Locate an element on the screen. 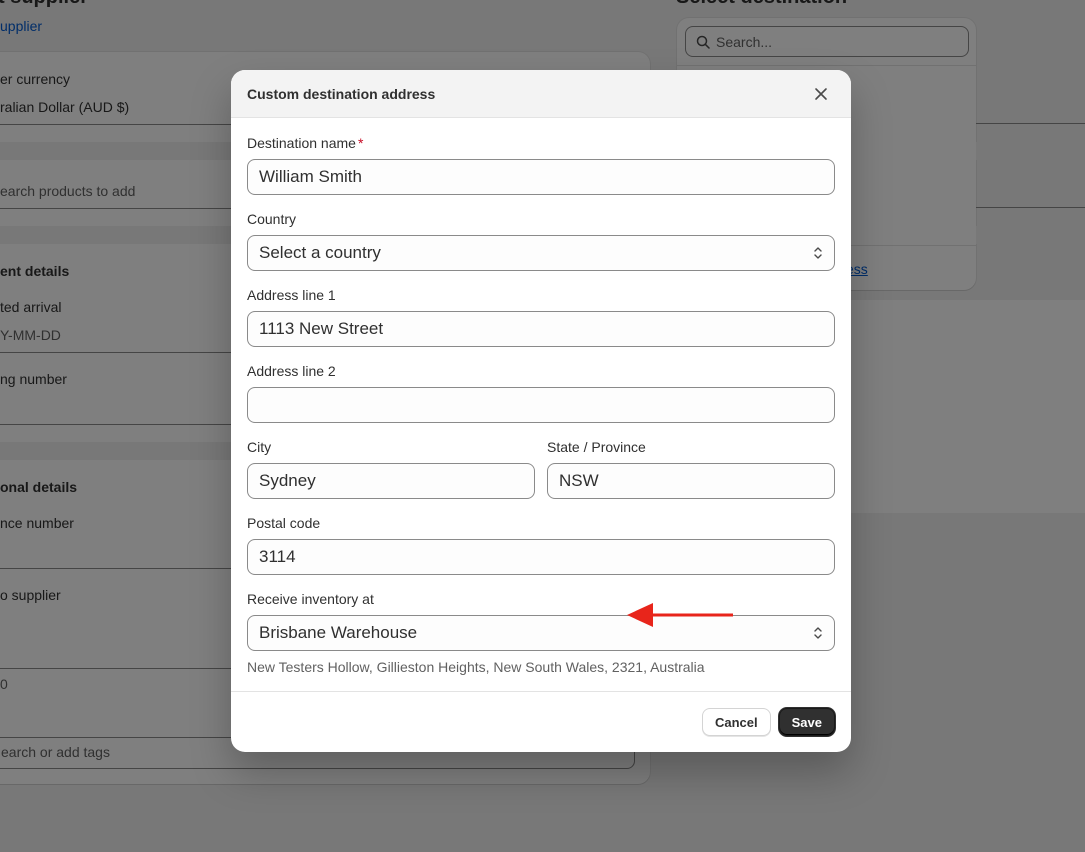 The height and width of the screenshot is (852, 1085). postal-code-label: Postal code is located at coordinates (284, 523).